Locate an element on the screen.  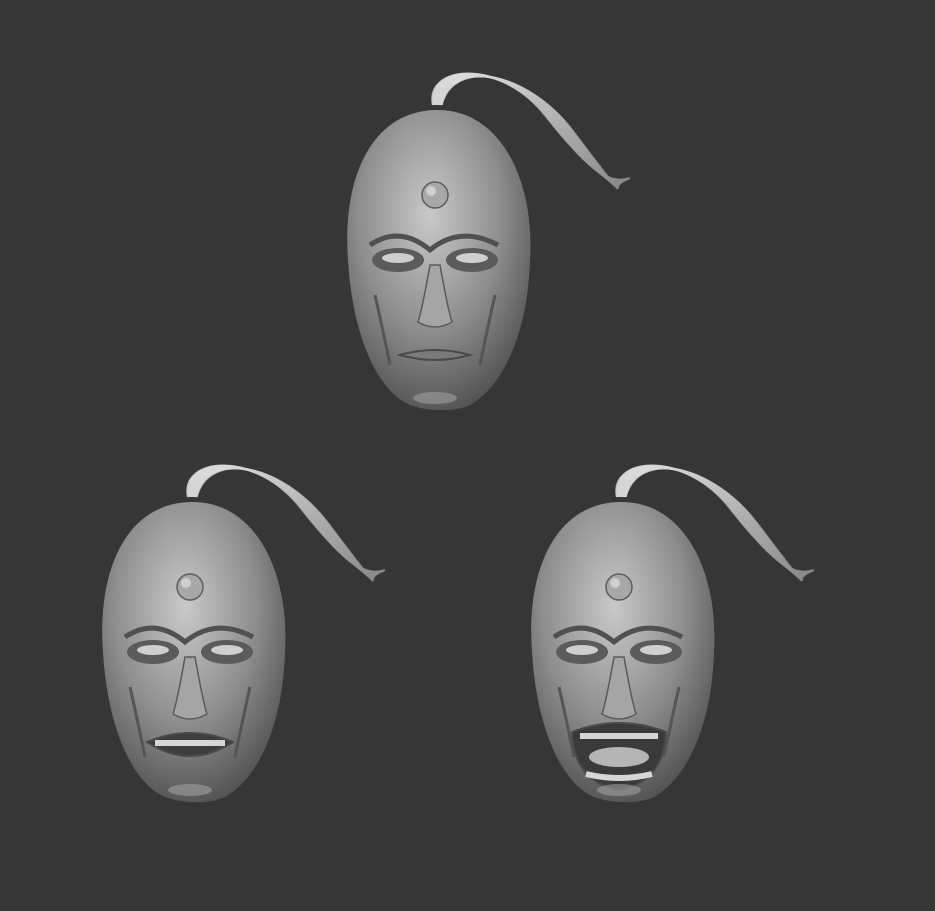
head-neutral is located at coordinates (500, 240).